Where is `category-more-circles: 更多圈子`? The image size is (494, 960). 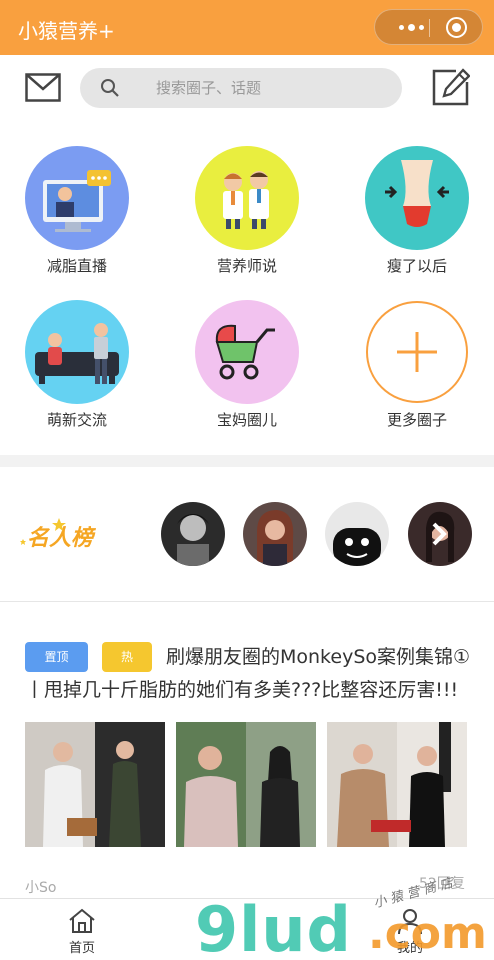 category-more-circles: 更多圈子 is located at coordinates (417, 365).